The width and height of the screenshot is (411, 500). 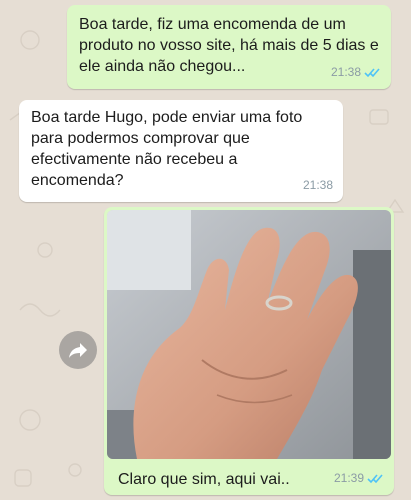 I want to click on forward-icon, so click(x=78, y=350).